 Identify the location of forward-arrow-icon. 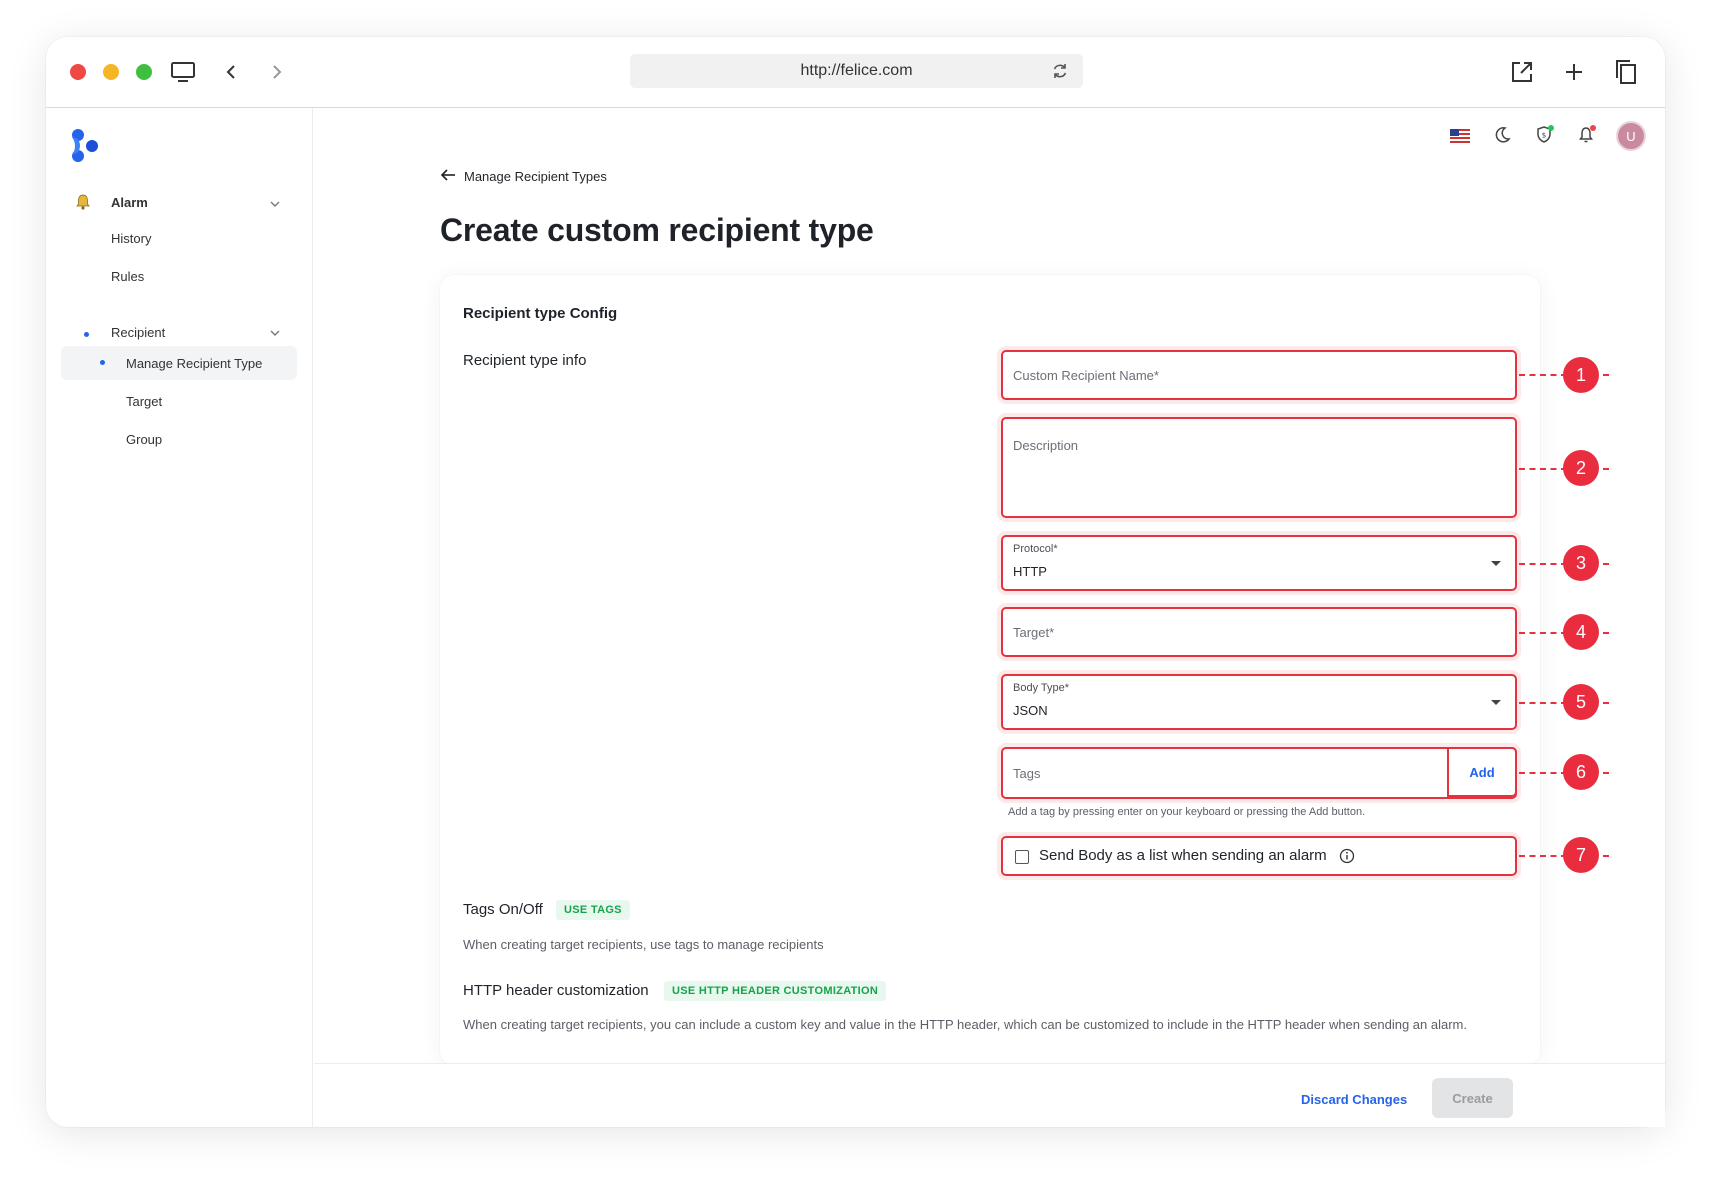
(277, 72).